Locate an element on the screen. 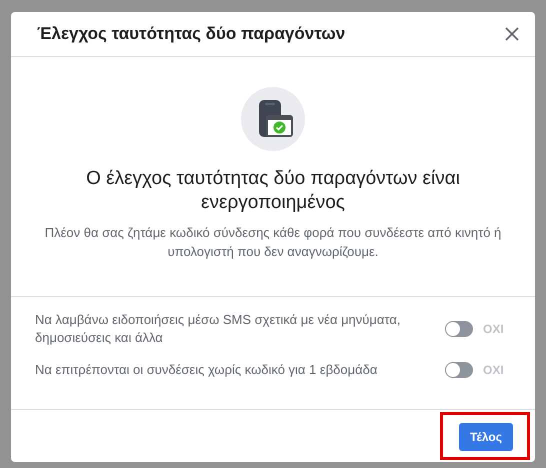 The height and width of the screenshot is (468, 546). done-button: Τέλος is located at coordinates (486, 437).